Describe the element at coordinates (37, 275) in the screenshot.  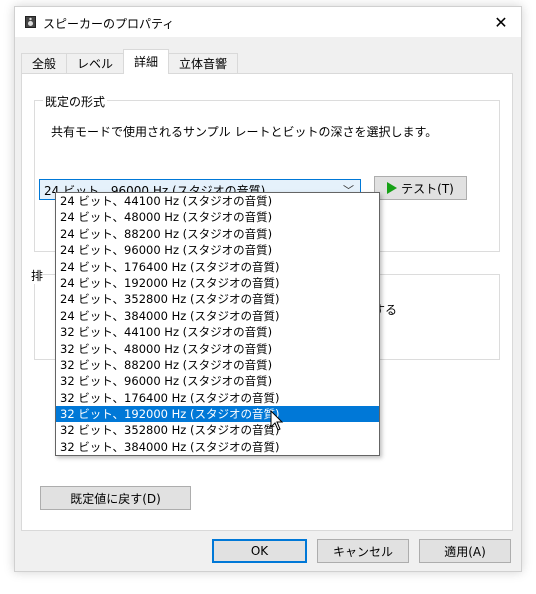
I see `exclusive-mode-legend: 排` at that location.